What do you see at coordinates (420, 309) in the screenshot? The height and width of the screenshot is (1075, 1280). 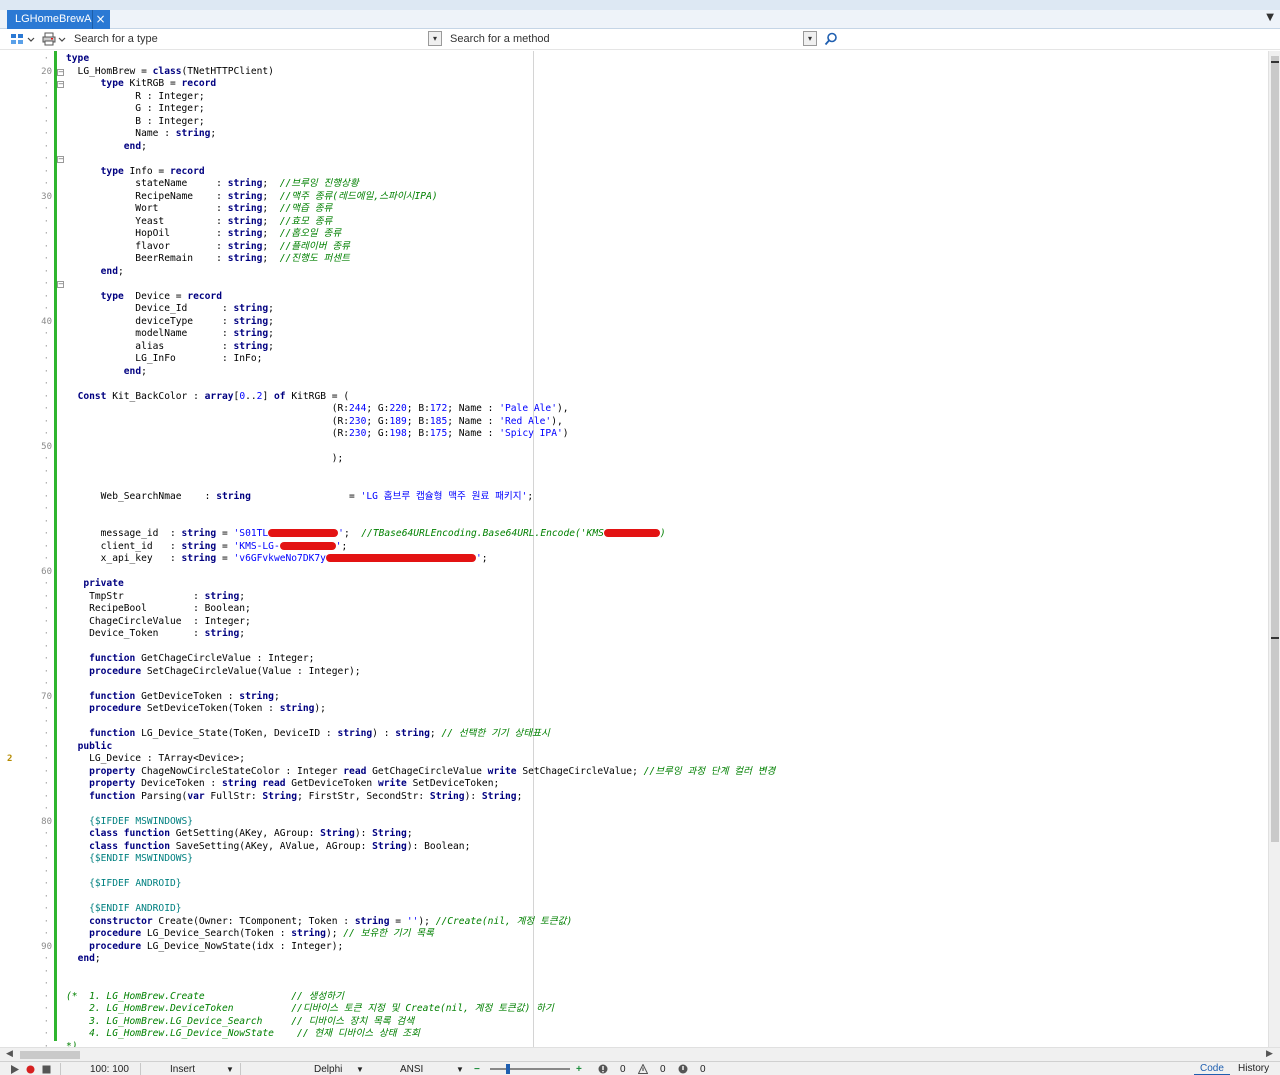 I see `code-line: Device_Id : string;` at bounding box center [420, 309].